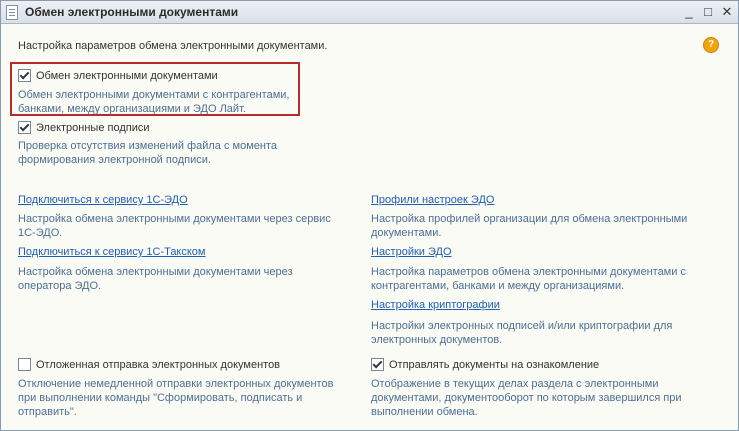  I want to click on help-icon: ?, so click(711, 45).